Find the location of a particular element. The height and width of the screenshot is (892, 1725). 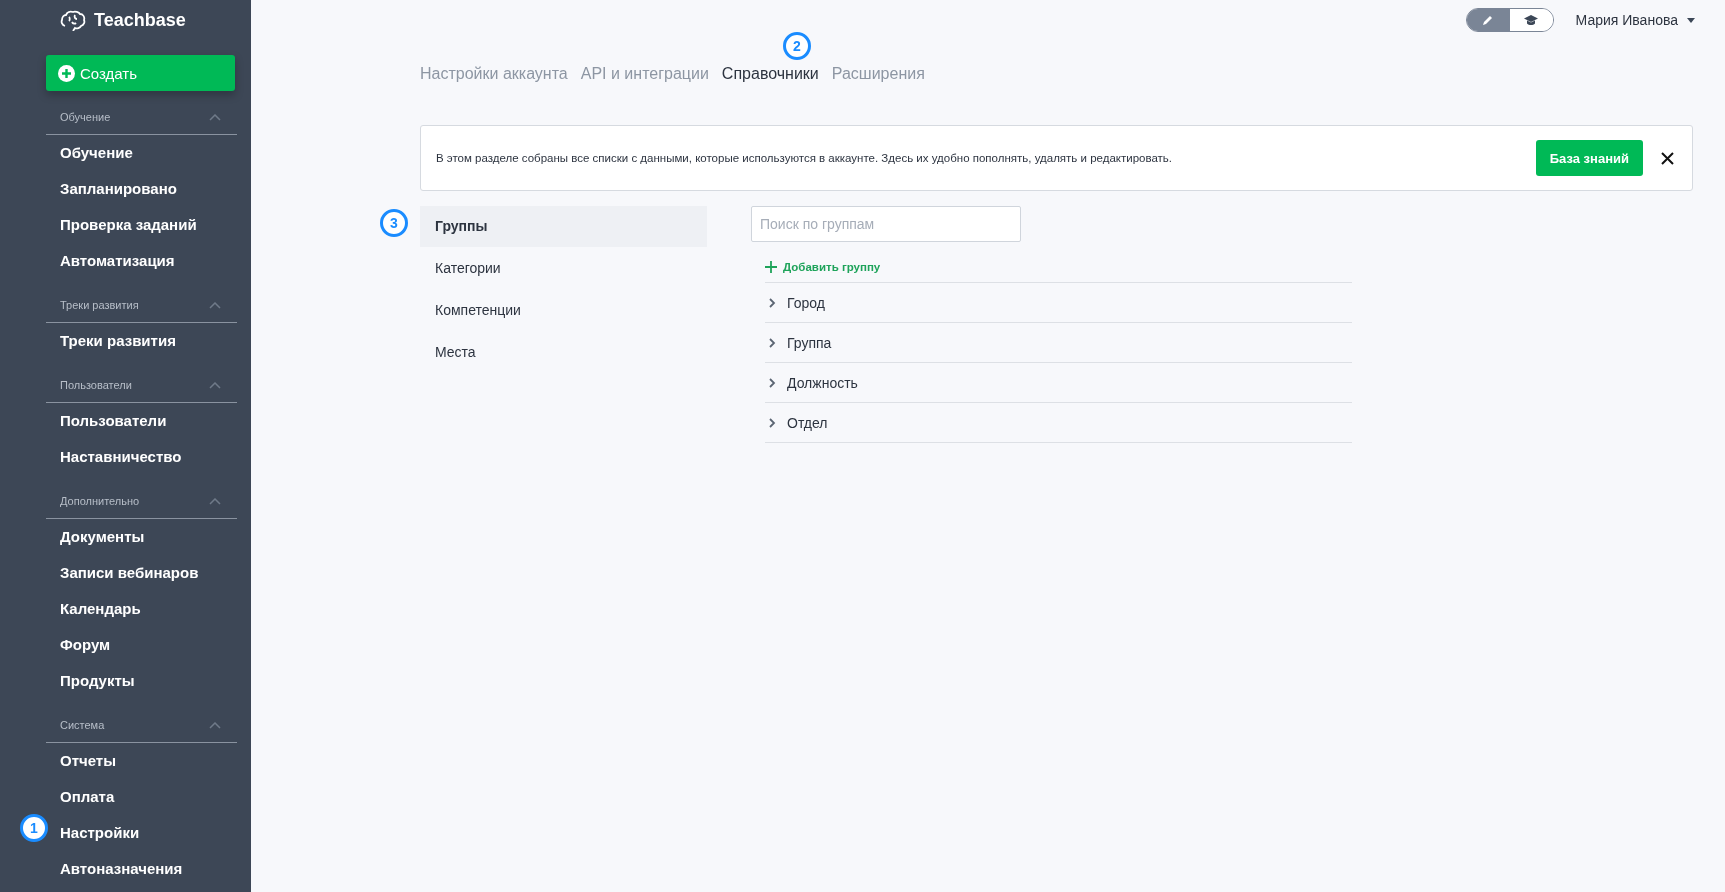

section-title: Треки развития is located at coordinates (99, 305).